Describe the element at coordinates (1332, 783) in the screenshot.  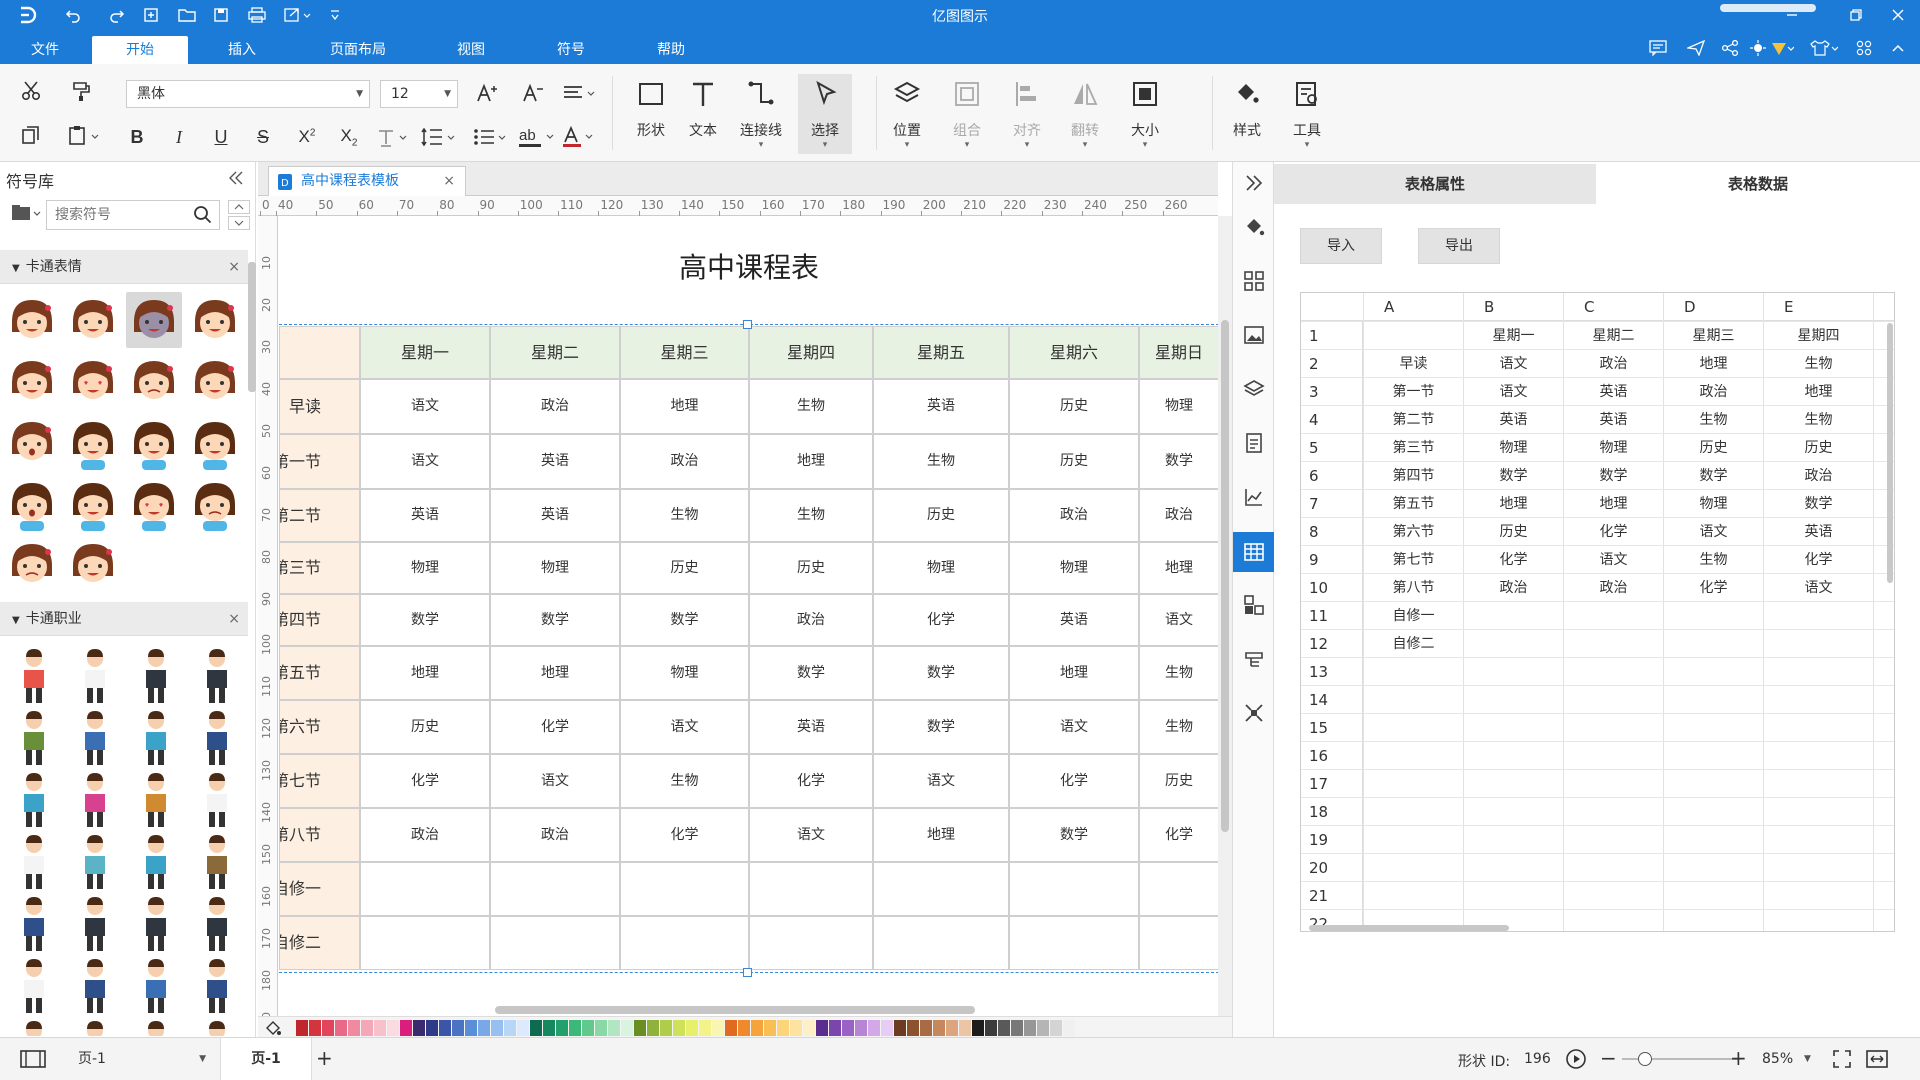
I see `grid-row-number: 17` at that location.